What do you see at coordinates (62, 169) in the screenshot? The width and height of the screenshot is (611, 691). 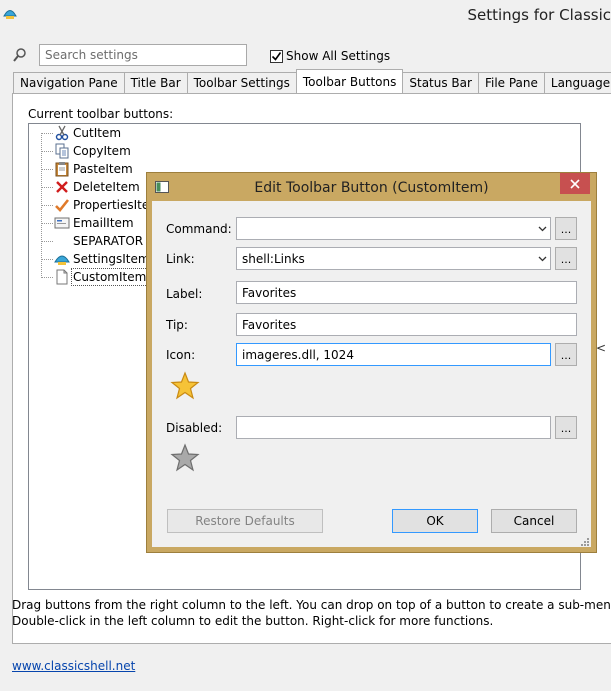 I see `clipboard-icon` at bounding box center [62, 169].